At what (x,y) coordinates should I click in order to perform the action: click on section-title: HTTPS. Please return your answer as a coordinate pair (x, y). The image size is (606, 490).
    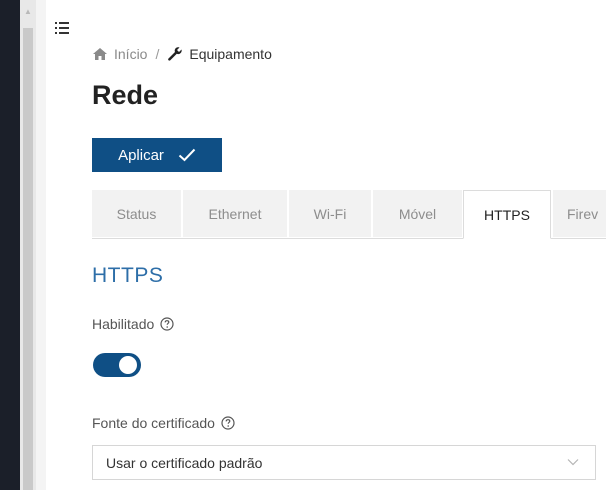
    Looking at the image, I should click on (128, 275).